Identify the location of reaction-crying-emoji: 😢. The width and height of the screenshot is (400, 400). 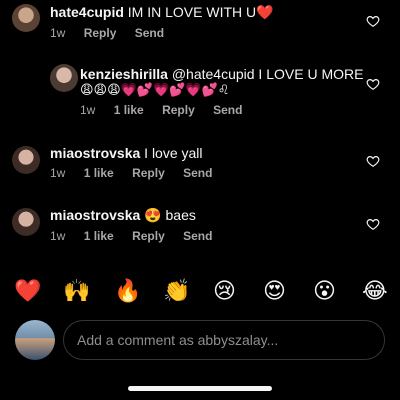
(224, 292).